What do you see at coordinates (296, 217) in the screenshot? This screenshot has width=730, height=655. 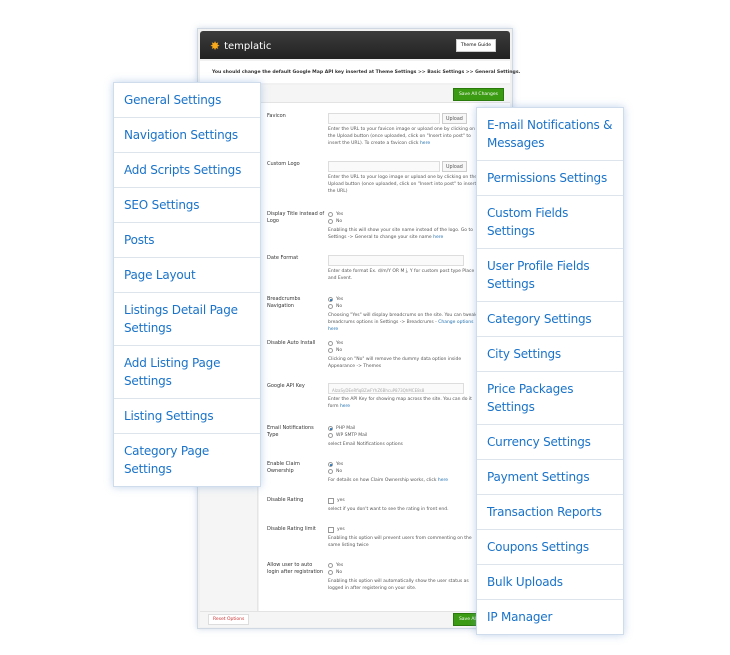 I see `field-label: Display Title instead of Logo` at bounding box center [296, 217].